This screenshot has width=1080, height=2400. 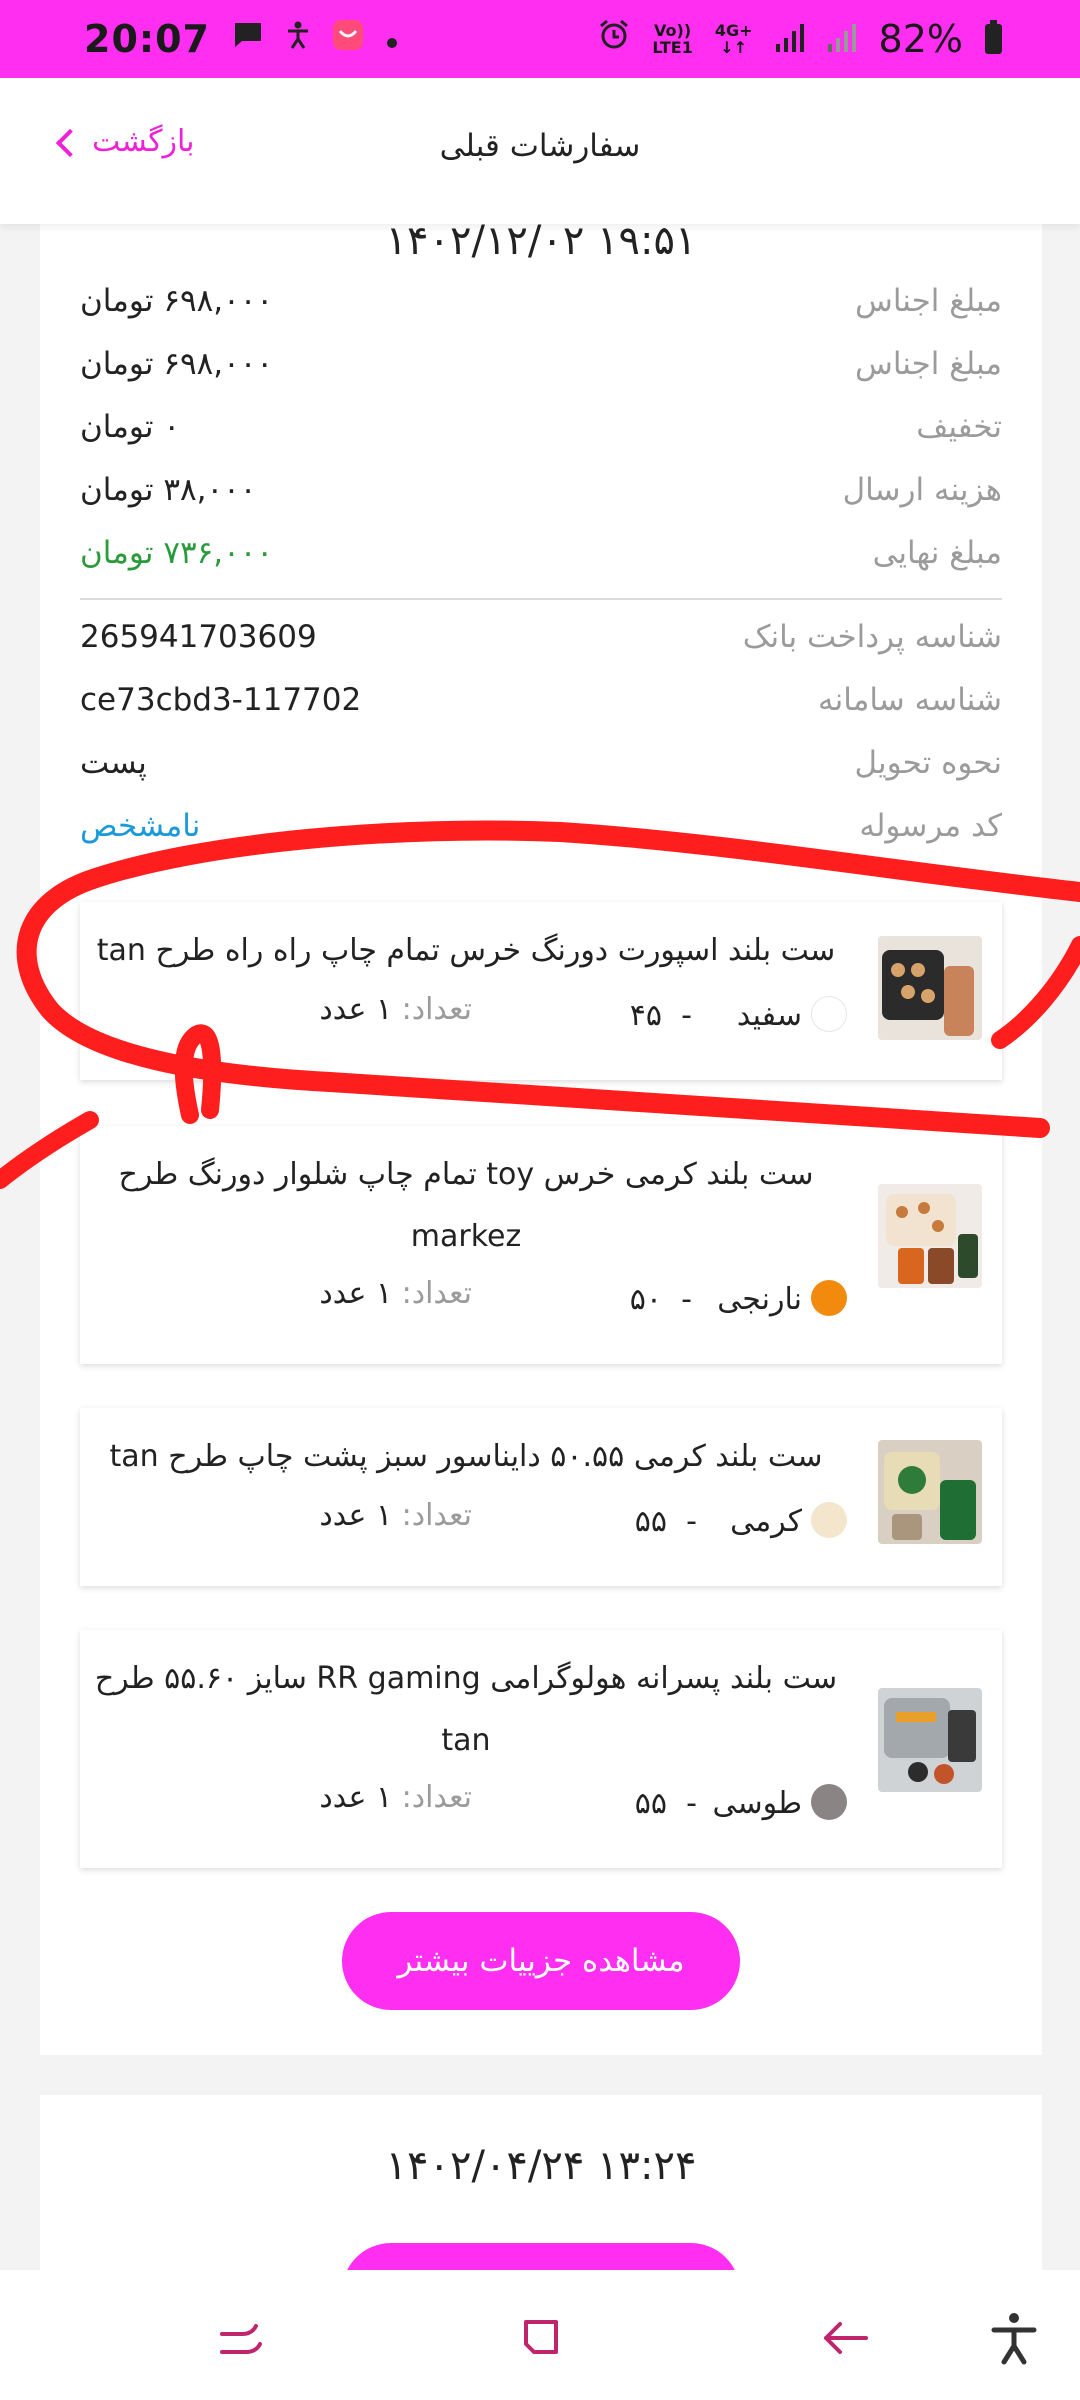 What do you see at coordinates (113, 763) in the screenshot?
I see `row-value: پست` at bounding box center [113, 763].